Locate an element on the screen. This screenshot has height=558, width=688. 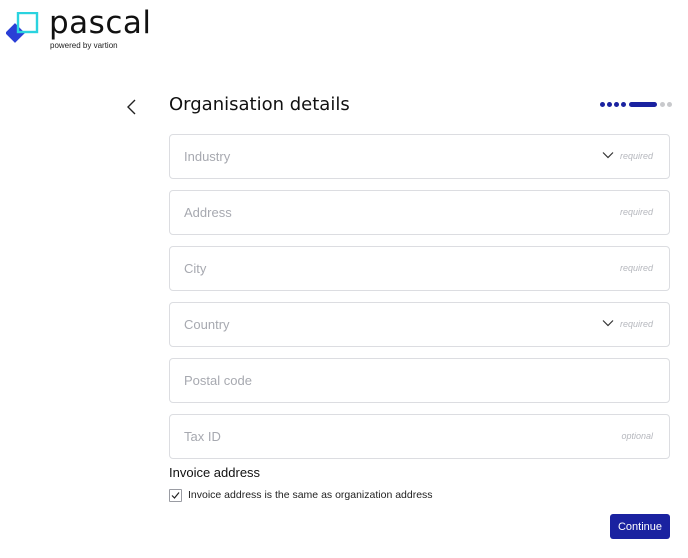
chevron-left-icon is located at coordinates (131, 107).